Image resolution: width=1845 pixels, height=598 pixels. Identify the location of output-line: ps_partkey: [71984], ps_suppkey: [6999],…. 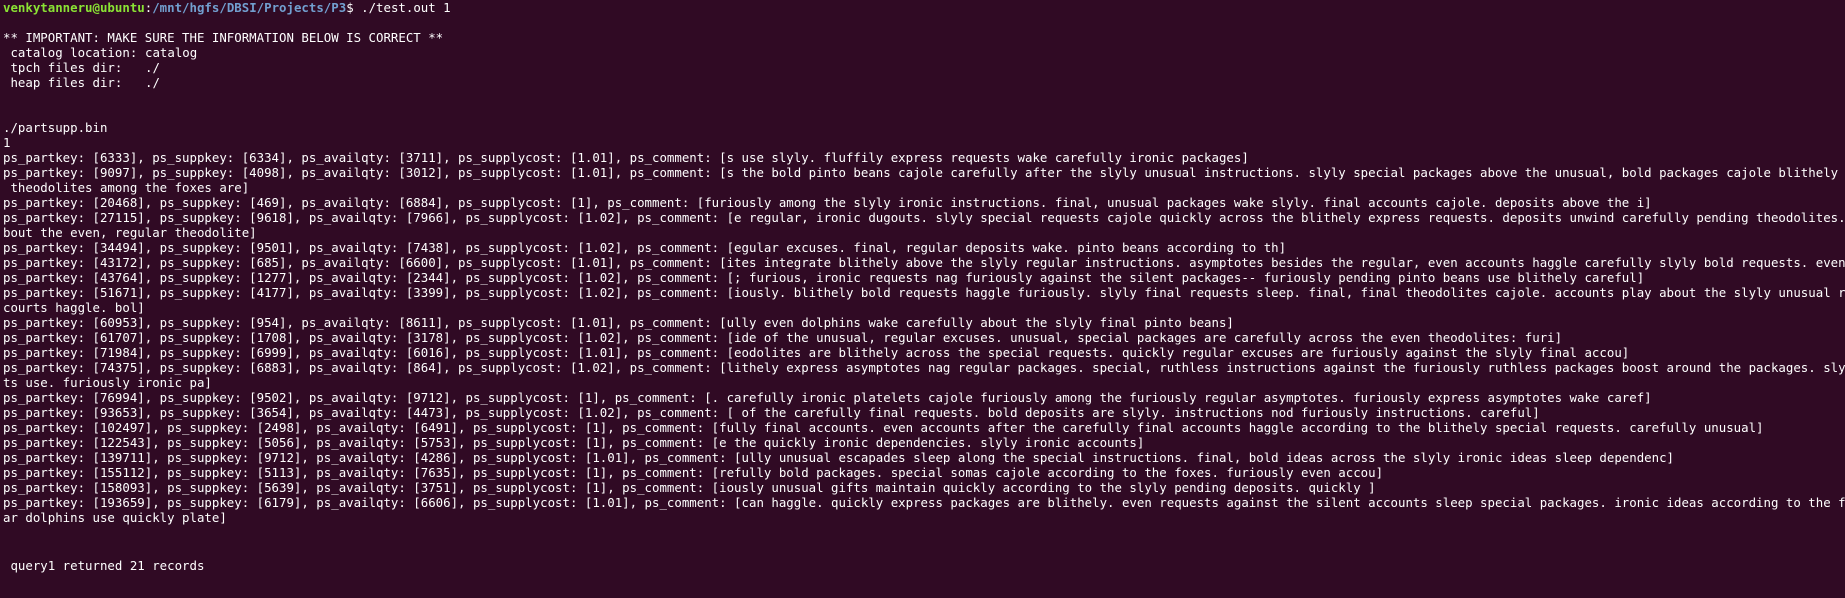
(816, 352).